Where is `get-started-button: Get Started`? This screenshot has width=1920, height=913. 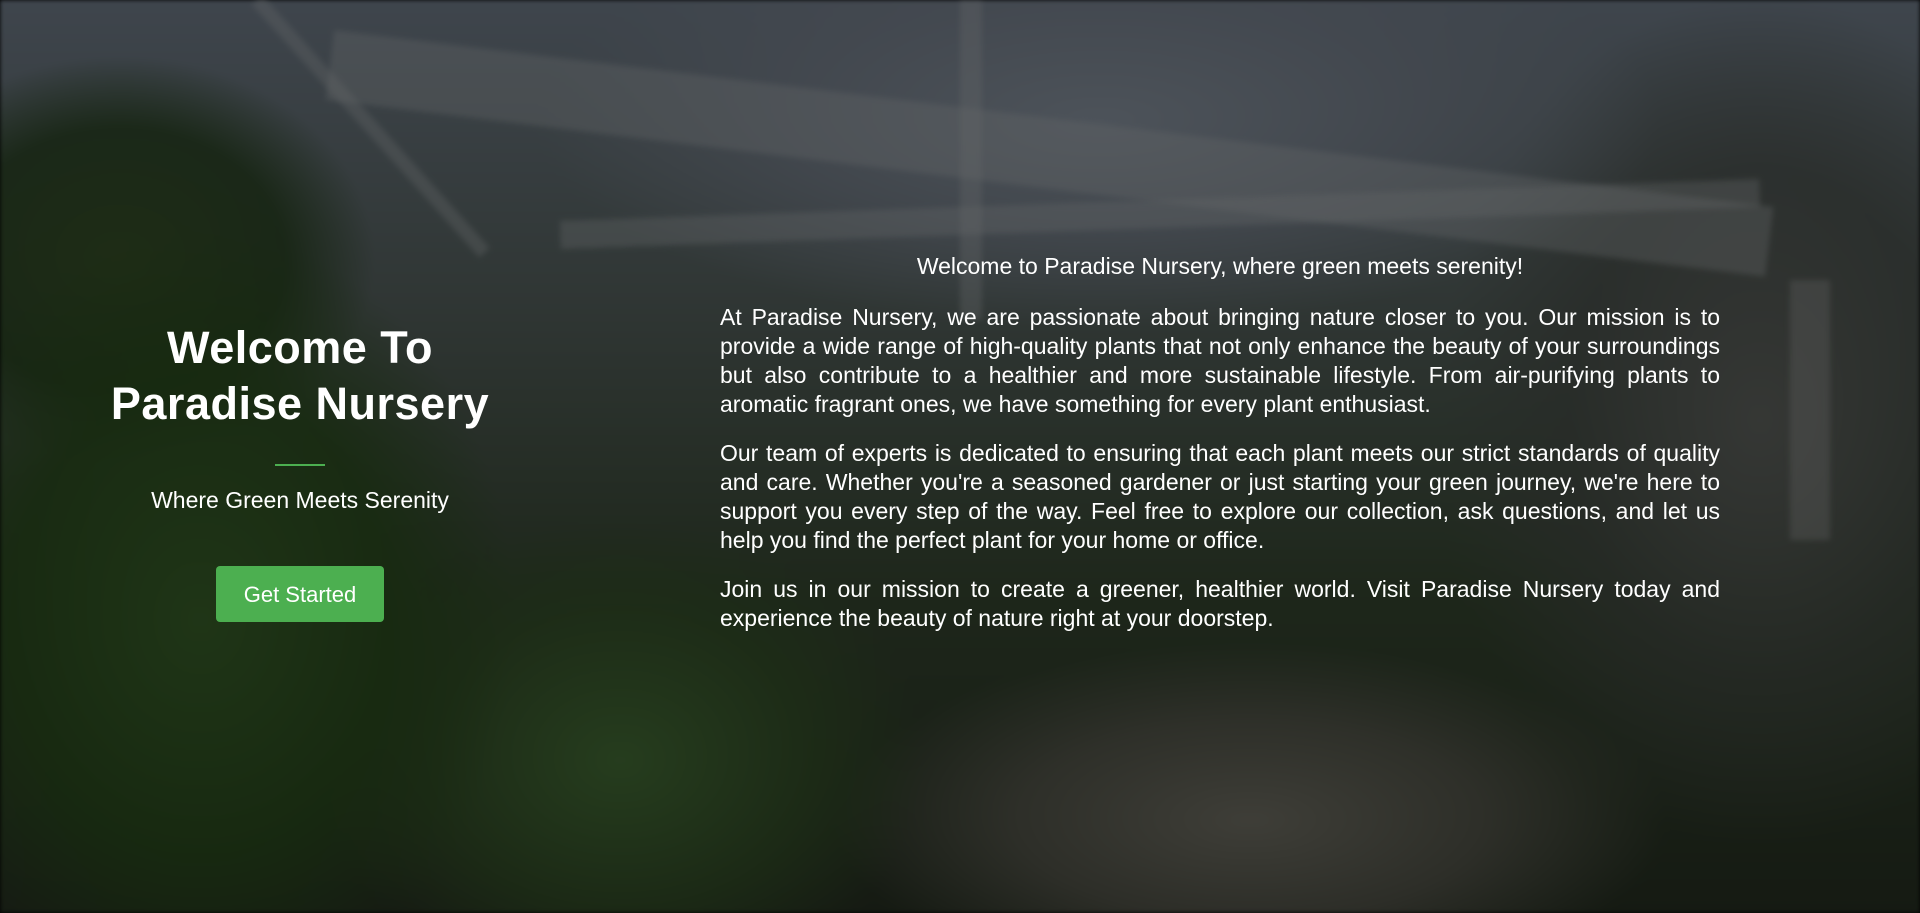 get-started-button: Get Started is located at coordinates (300, 594).